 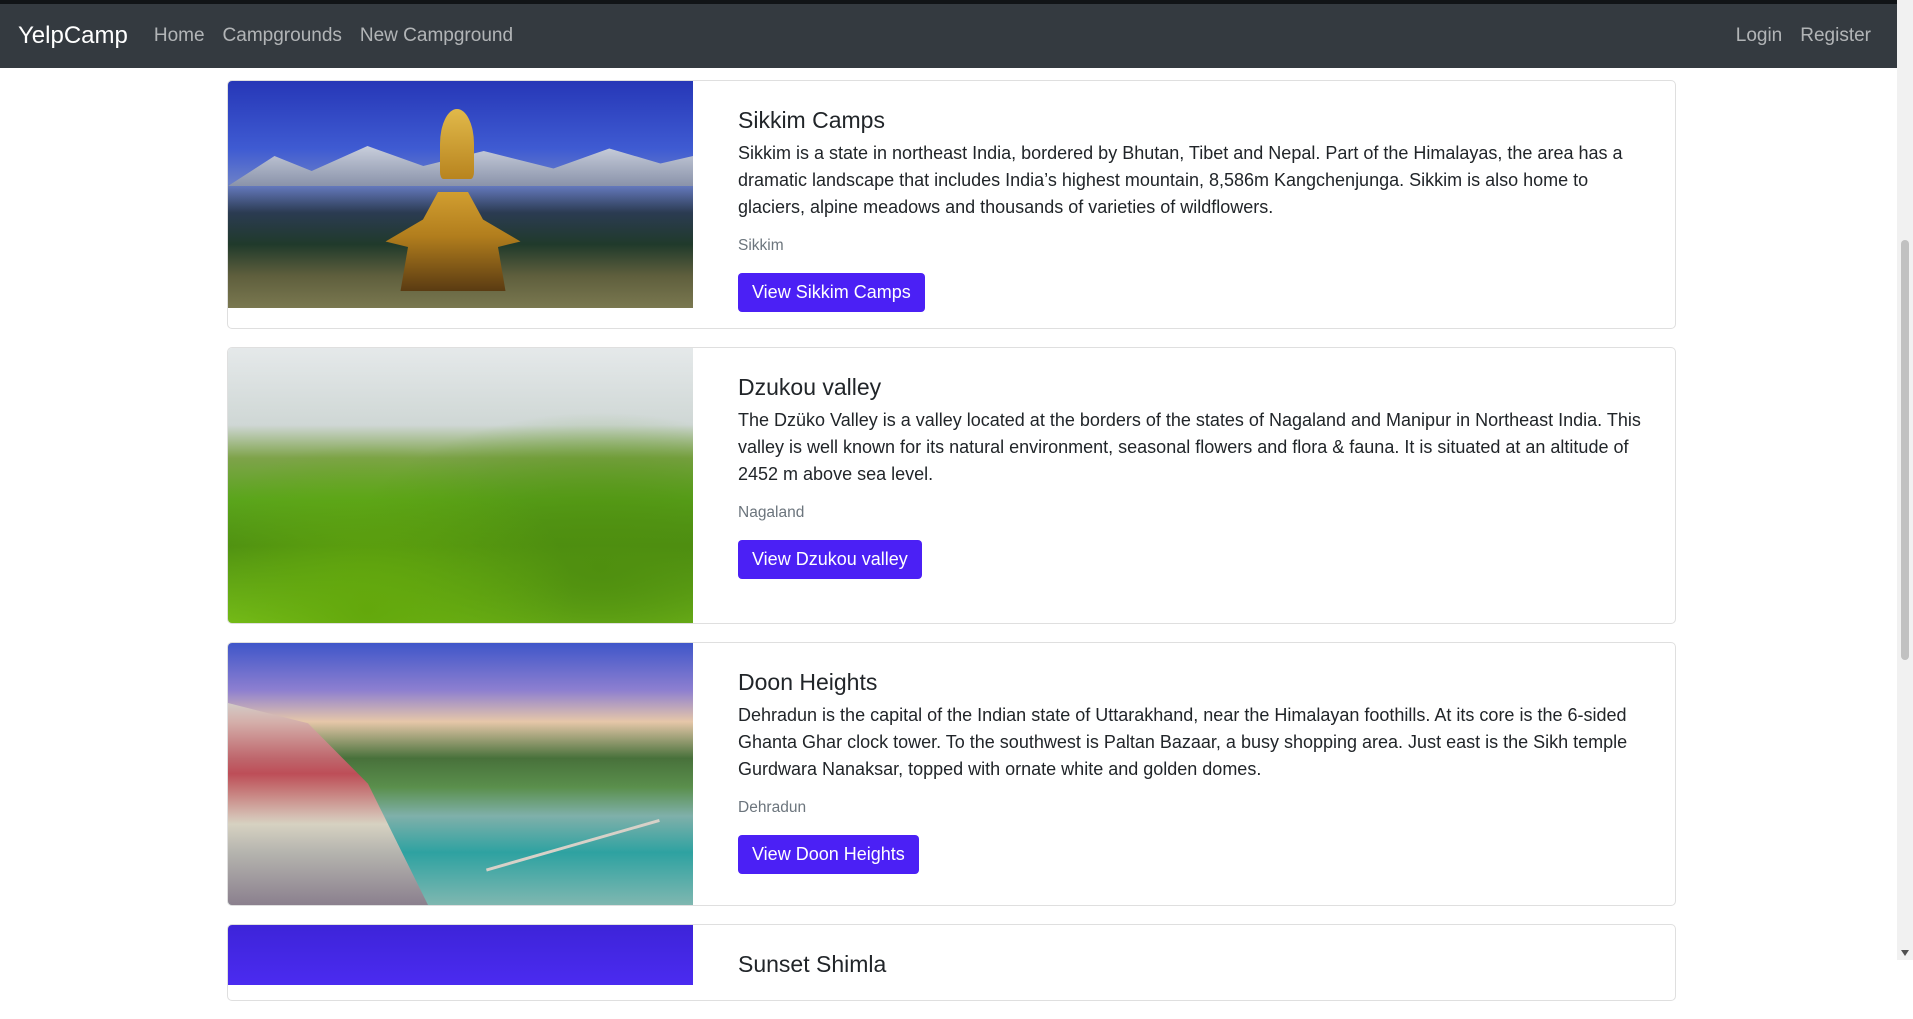 What do you see at coordinates (436, 36) in the screenshot?
I see `nav-link-new-campground: New Campground` at bounding box center [436, 36].